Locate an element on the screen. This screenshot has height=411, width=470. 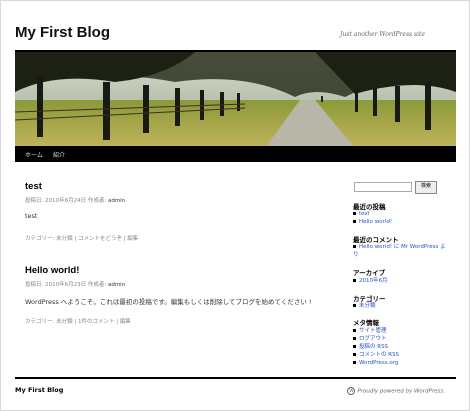
post-utility: カテゴリー: 未分類 | 1件のコメント | 編集 is located at coordinates (78, 321).